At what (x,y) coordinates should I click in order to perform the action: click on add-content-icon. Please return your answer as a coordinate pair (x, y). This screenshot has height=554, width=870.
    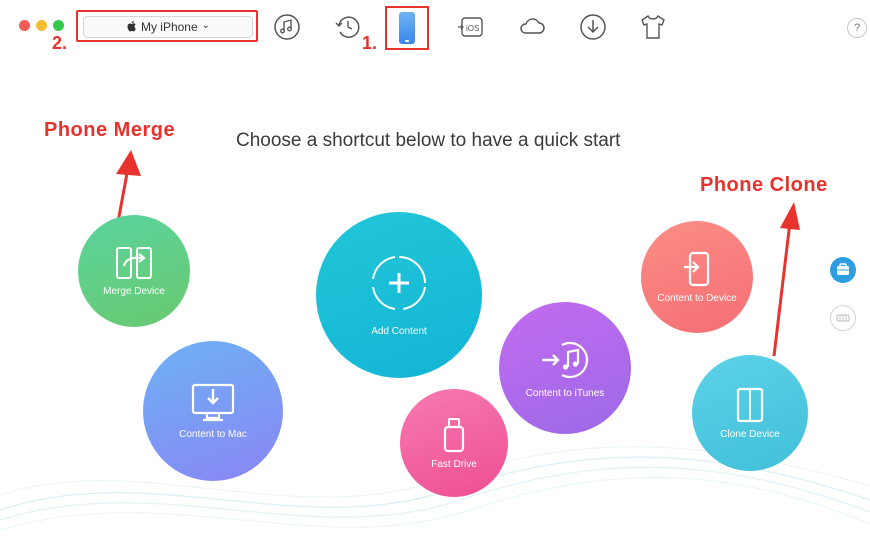
    Looking at the image, I should click on (399, 282).